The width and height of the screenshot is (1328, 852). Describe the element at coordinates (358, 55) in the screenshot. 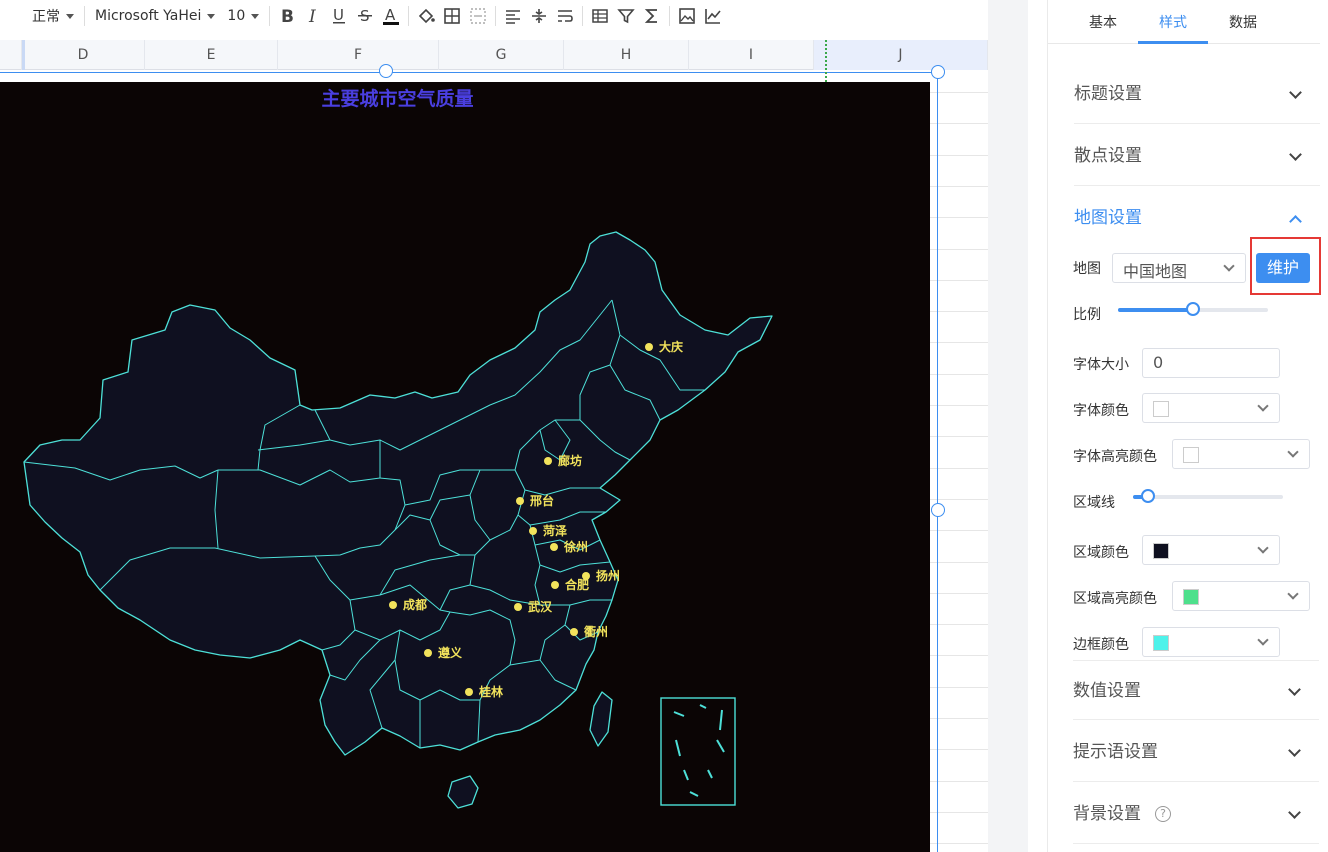

I see `column-header-cell: F` at that location.